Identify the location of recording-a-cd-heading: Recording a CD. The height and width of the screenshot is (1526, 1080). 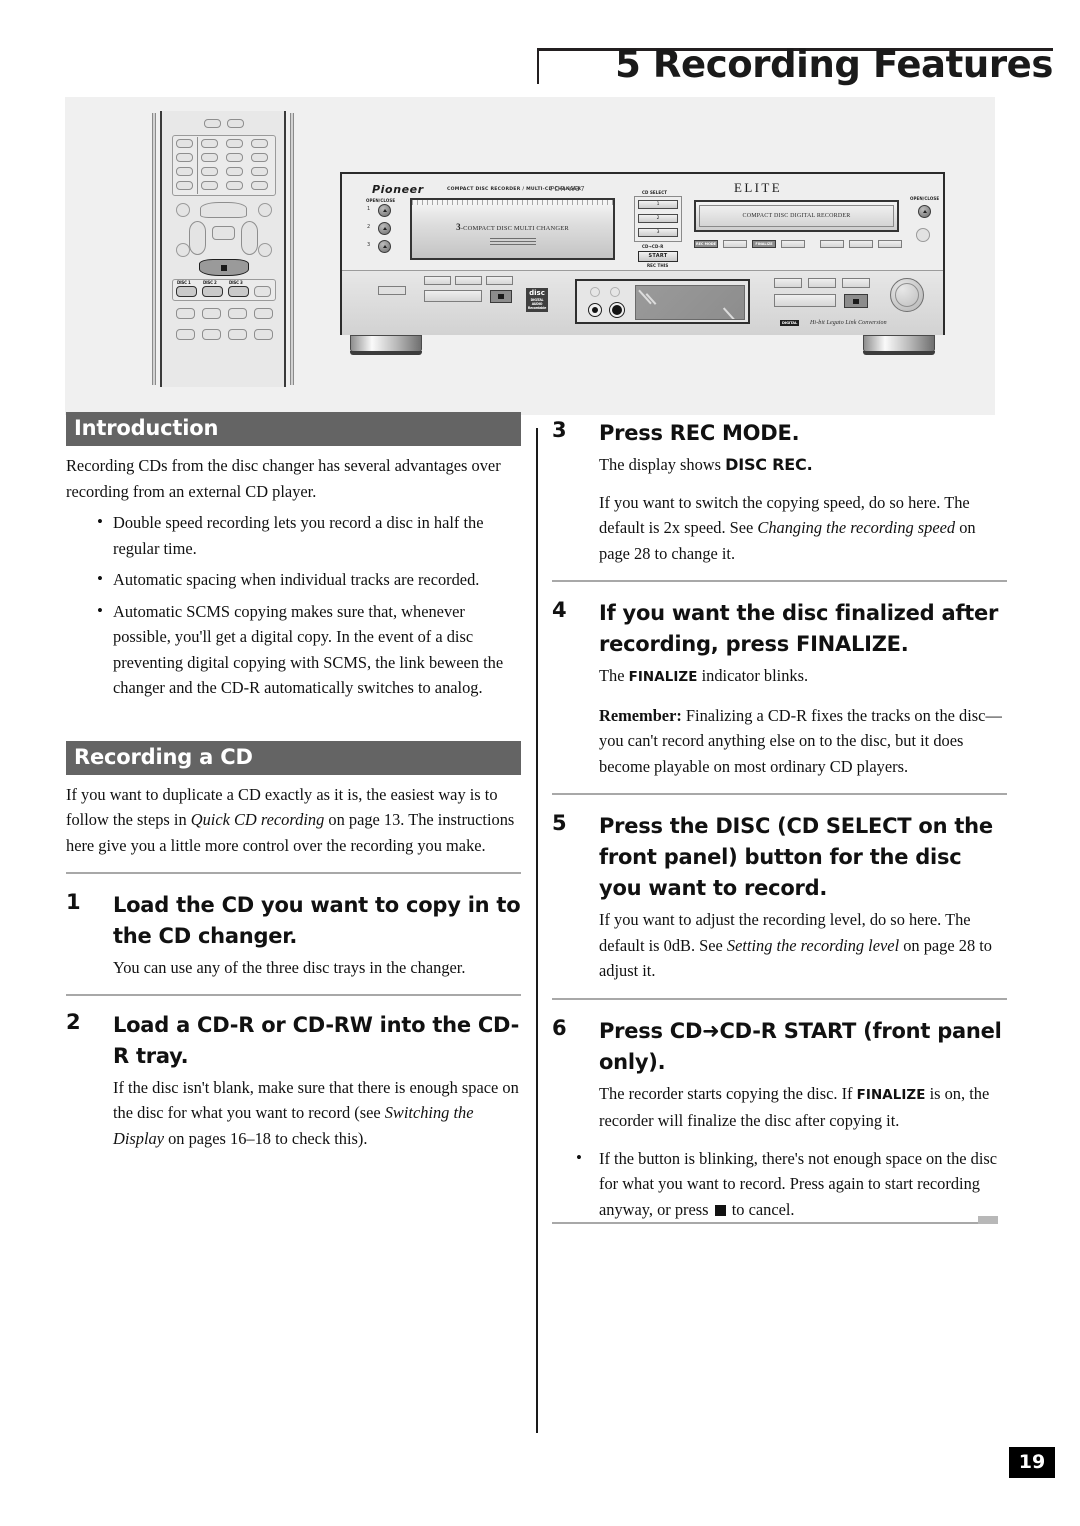
(293, 757).